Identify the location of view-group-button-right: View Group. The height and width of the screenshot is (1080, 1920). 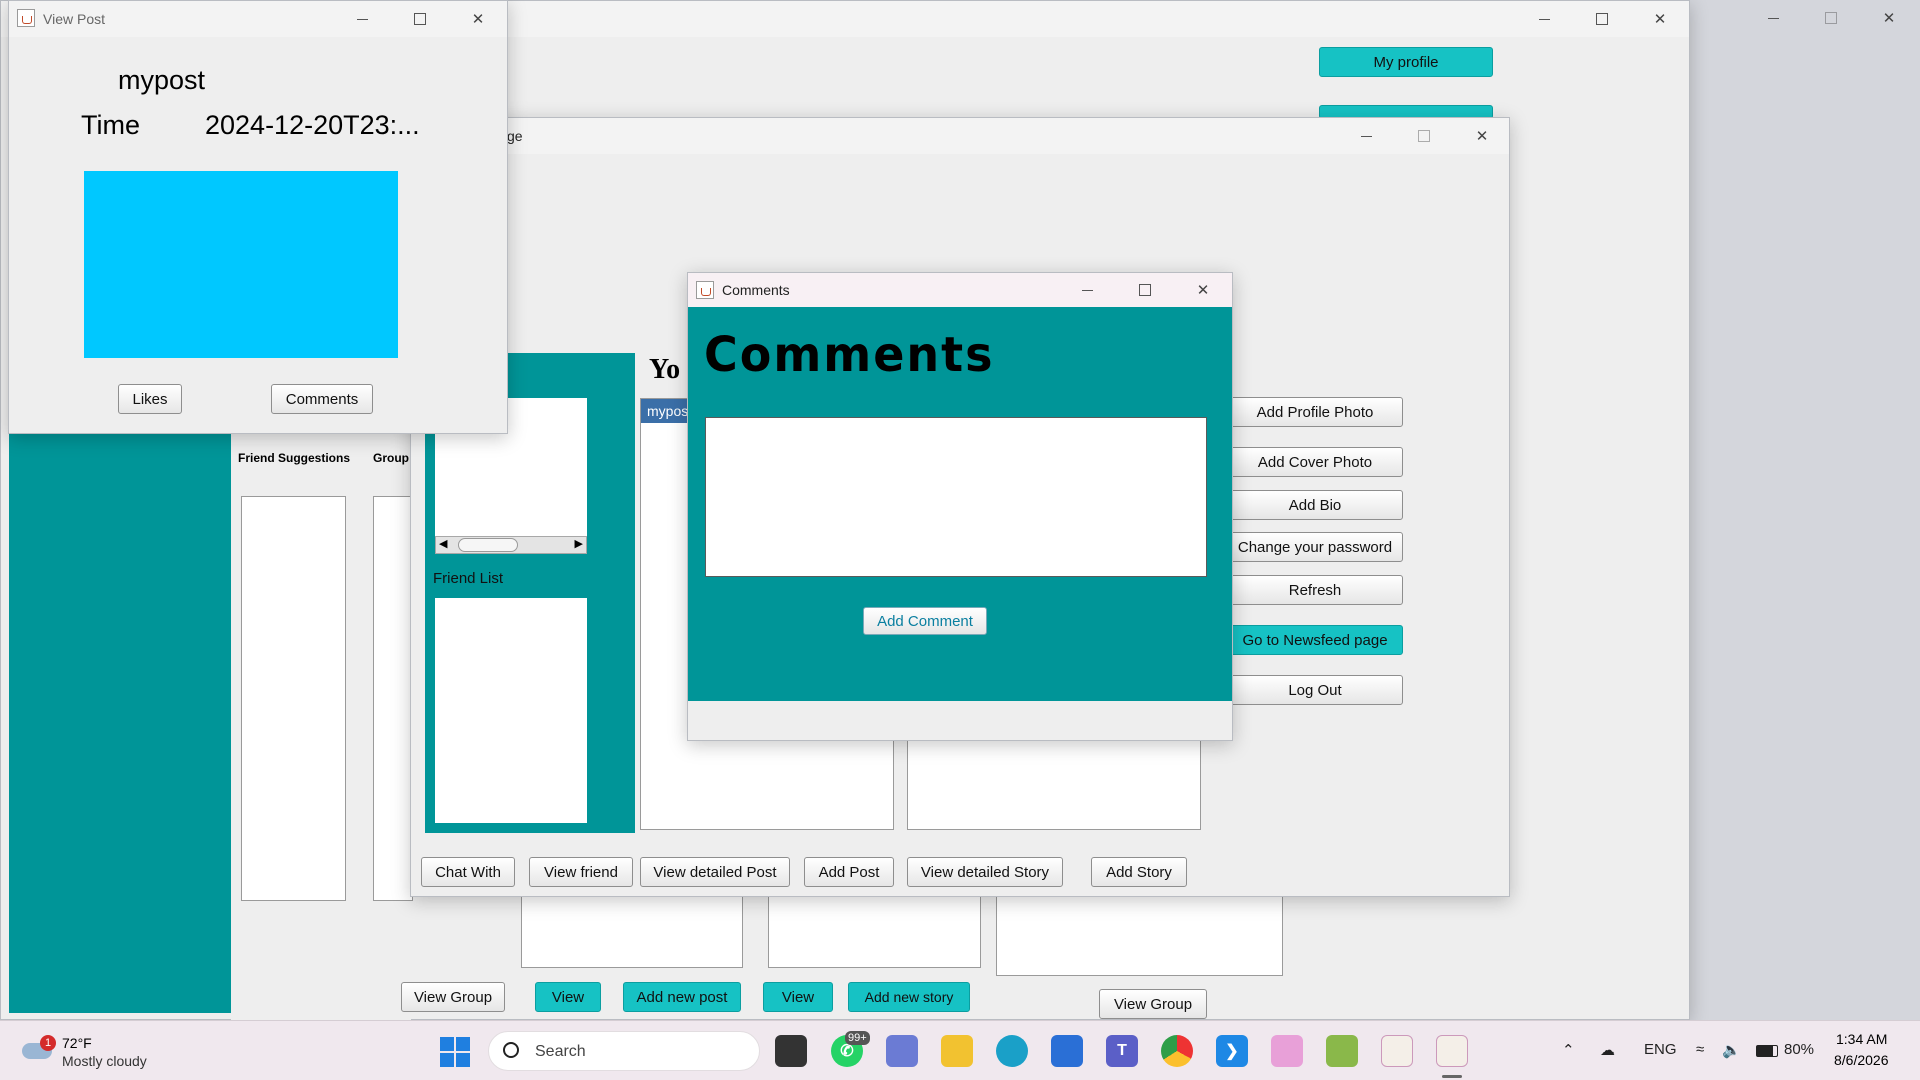
(1153, 1004).